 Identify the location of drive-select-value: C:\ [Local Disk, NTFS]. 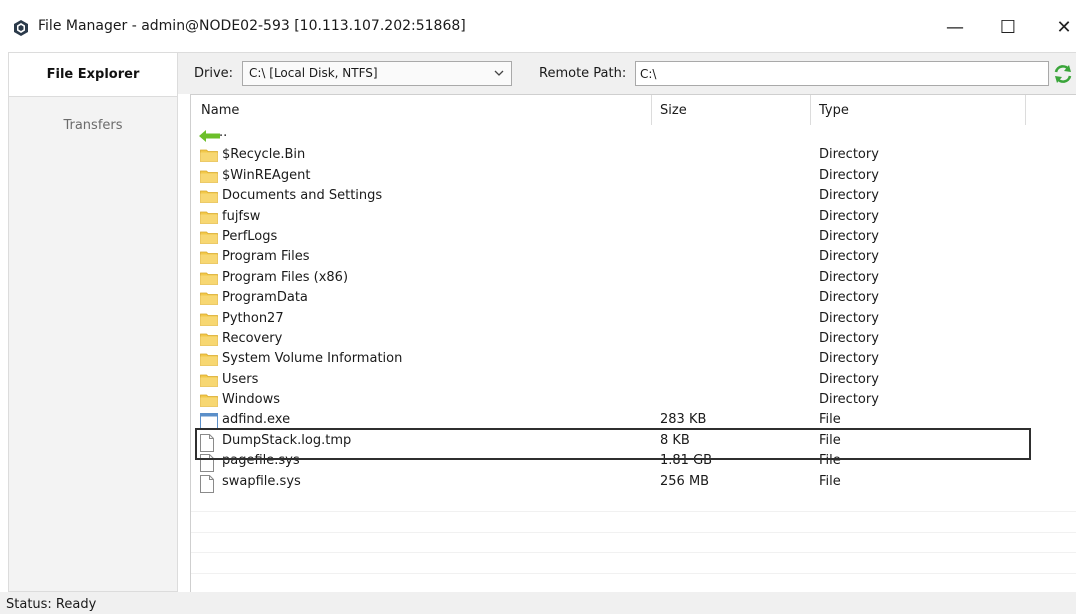
(313, 73).